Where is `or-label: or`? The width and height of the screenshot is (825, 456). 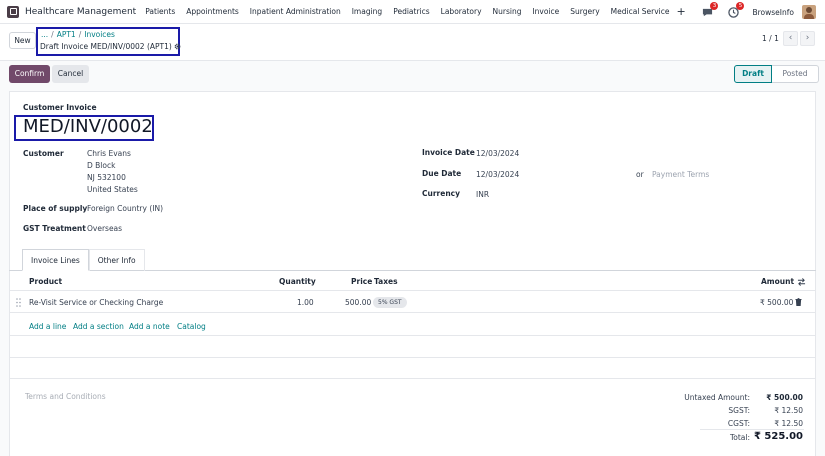 or-label: or is located at coordinates (640, 174).